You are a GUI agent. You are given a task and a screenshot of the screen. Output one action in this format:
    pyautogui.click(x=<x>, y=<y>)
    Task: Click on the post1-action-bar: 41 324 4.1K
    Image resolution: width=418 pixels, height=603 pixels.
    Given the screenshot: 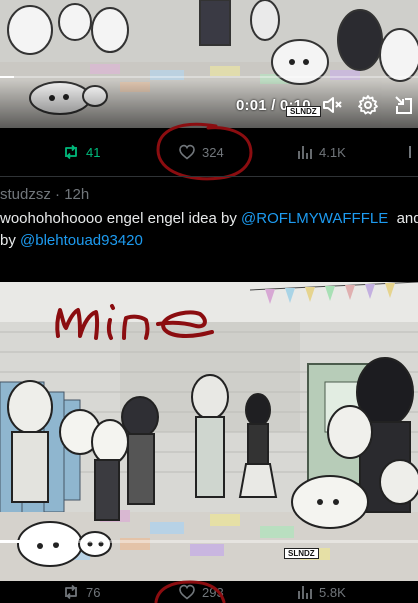 What is the action you would take?
    pyautogui.click(x=209, y=151)
    